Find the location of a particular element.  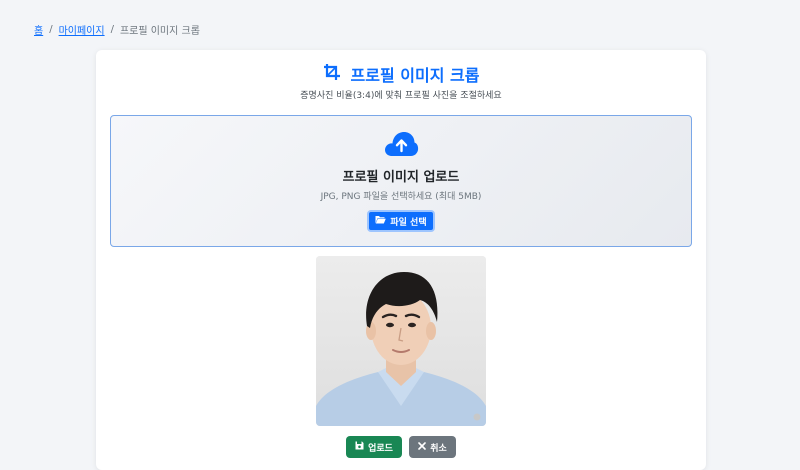

breadcrumb-mypage-link: 마이페이지 is located at coordinates (82, 29).